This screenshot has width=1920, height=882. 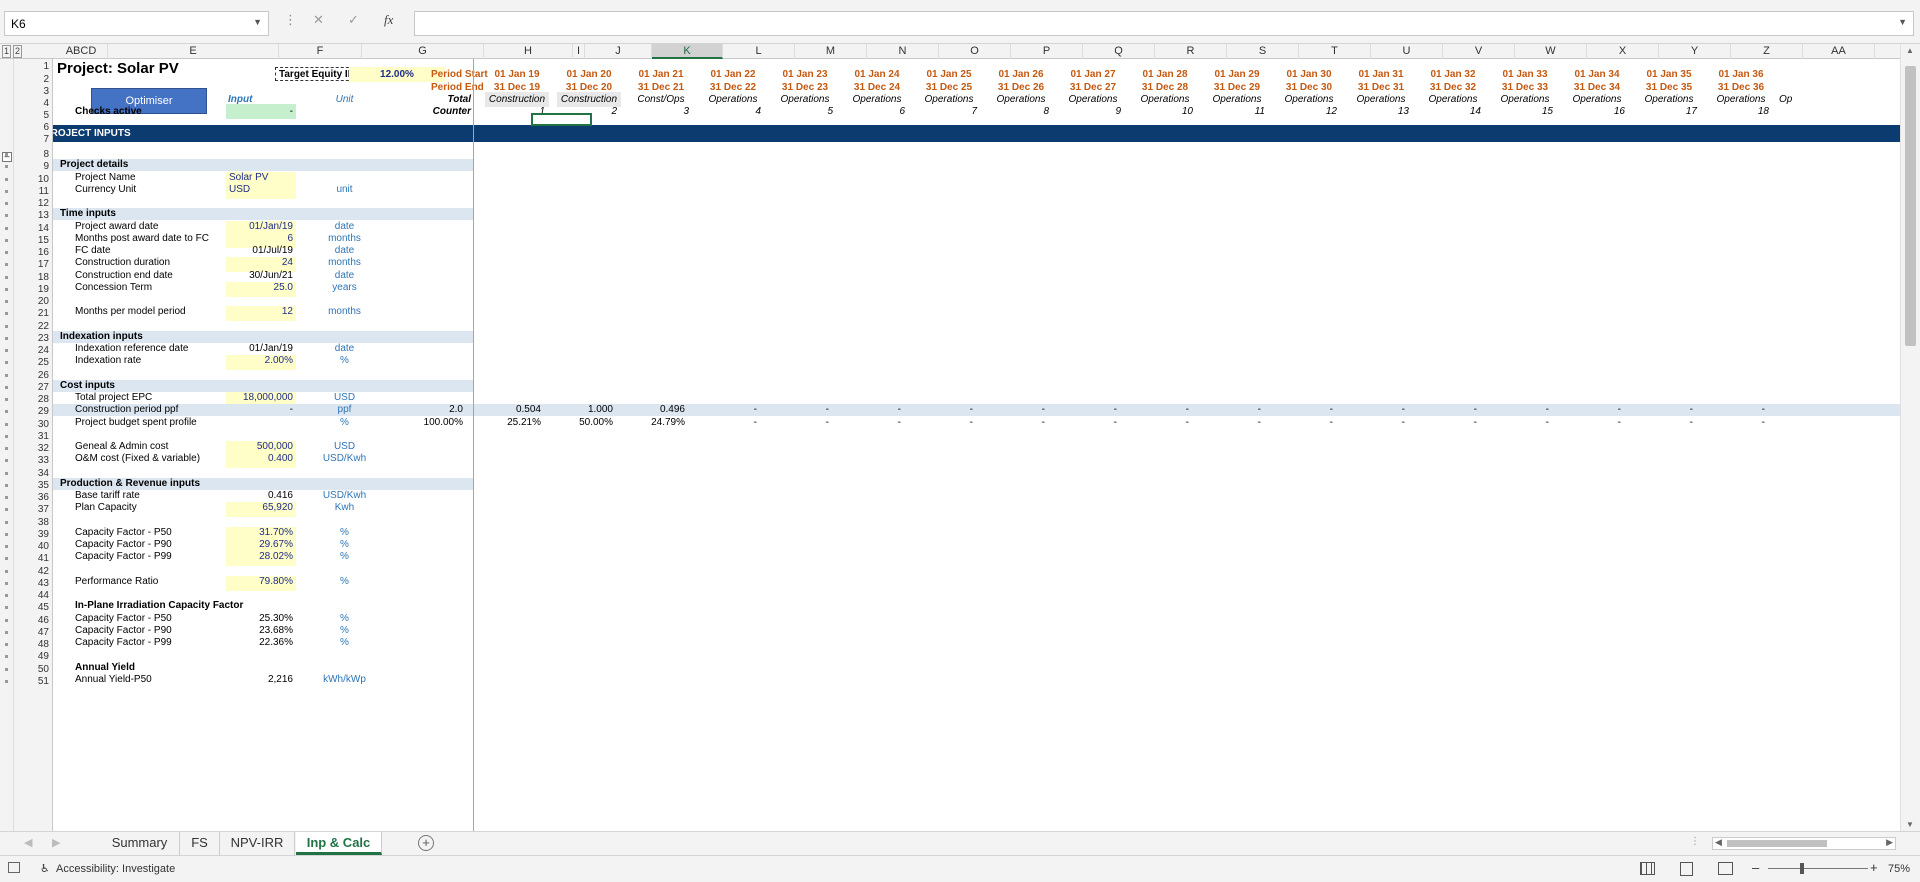 I want to click on scroll-right-icon: ▶, so click(x=1889, y=842).